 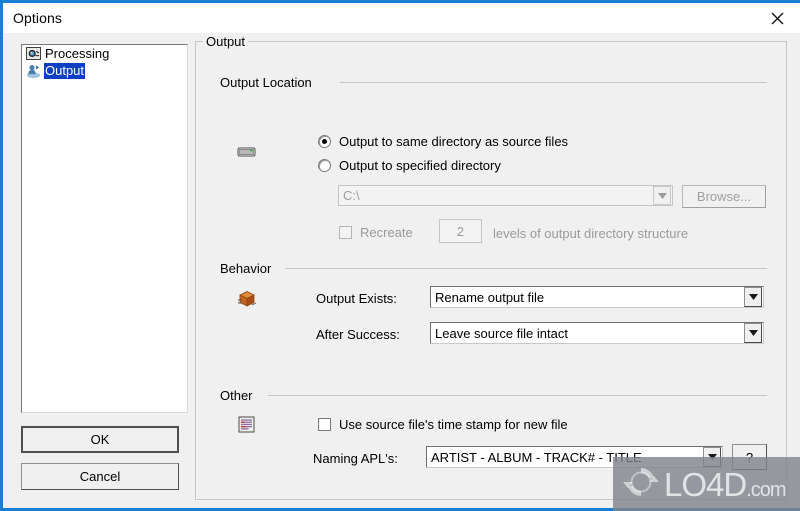 What do you see at coordinates (37, 18) in the screenshot?
I see `window-title: Options` at bounding box center [37, 18].